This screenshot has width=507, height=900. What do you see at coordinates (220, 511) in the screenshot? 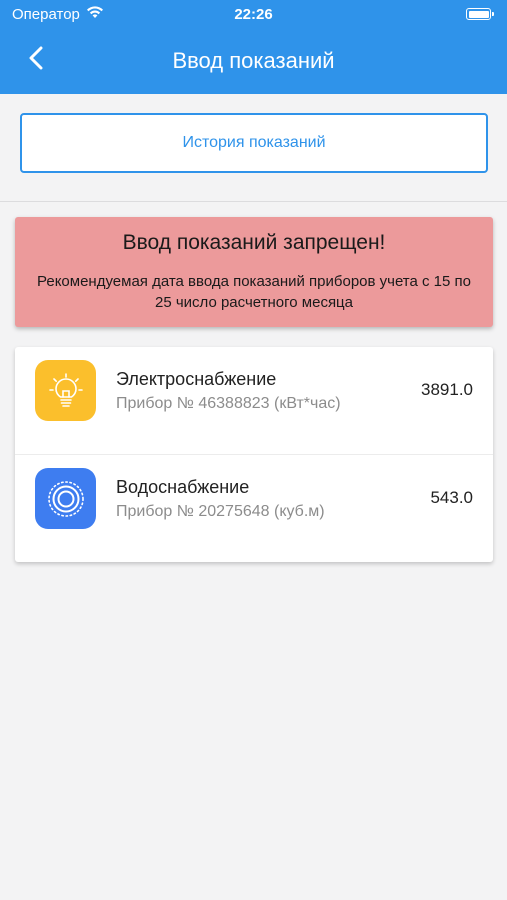
I see `meter-device: Прибор № 20275648 (куб.м)` at bounding box center [220, 511].